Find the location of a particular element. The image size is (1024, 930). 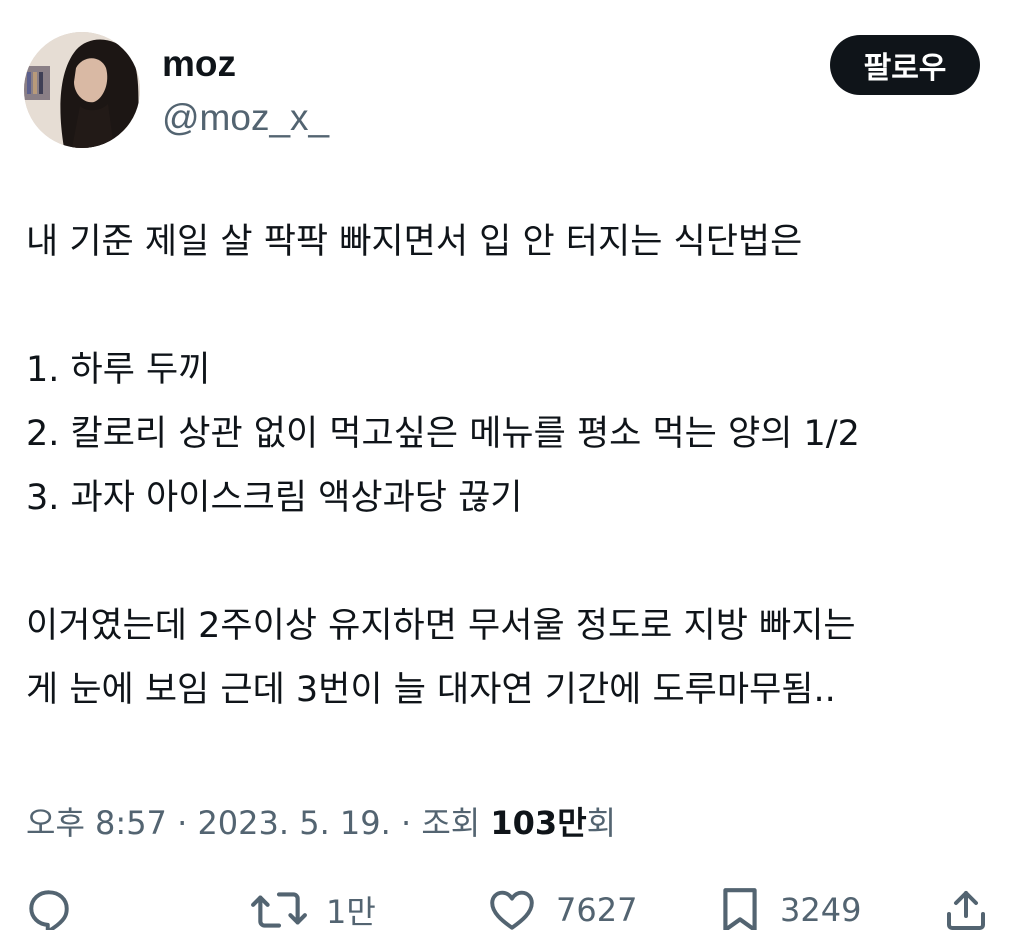

views-count: 103만 is located at coordinates (538, 823).